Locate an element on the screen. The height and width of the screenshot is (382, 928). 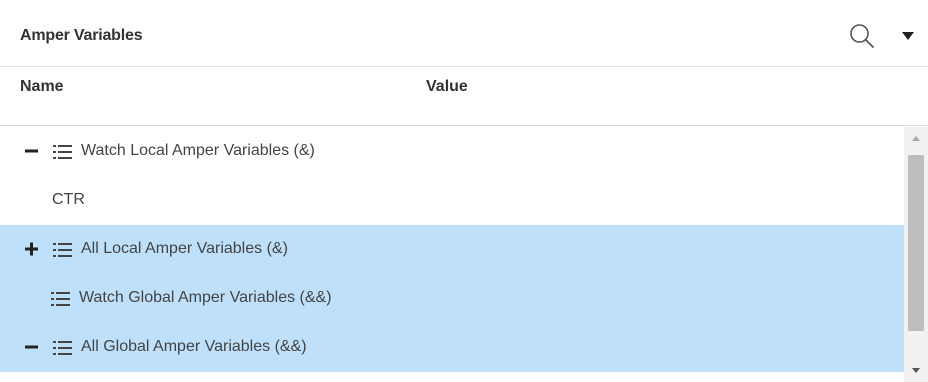
scrollbar-thumb is located at coordinates (916, 243).